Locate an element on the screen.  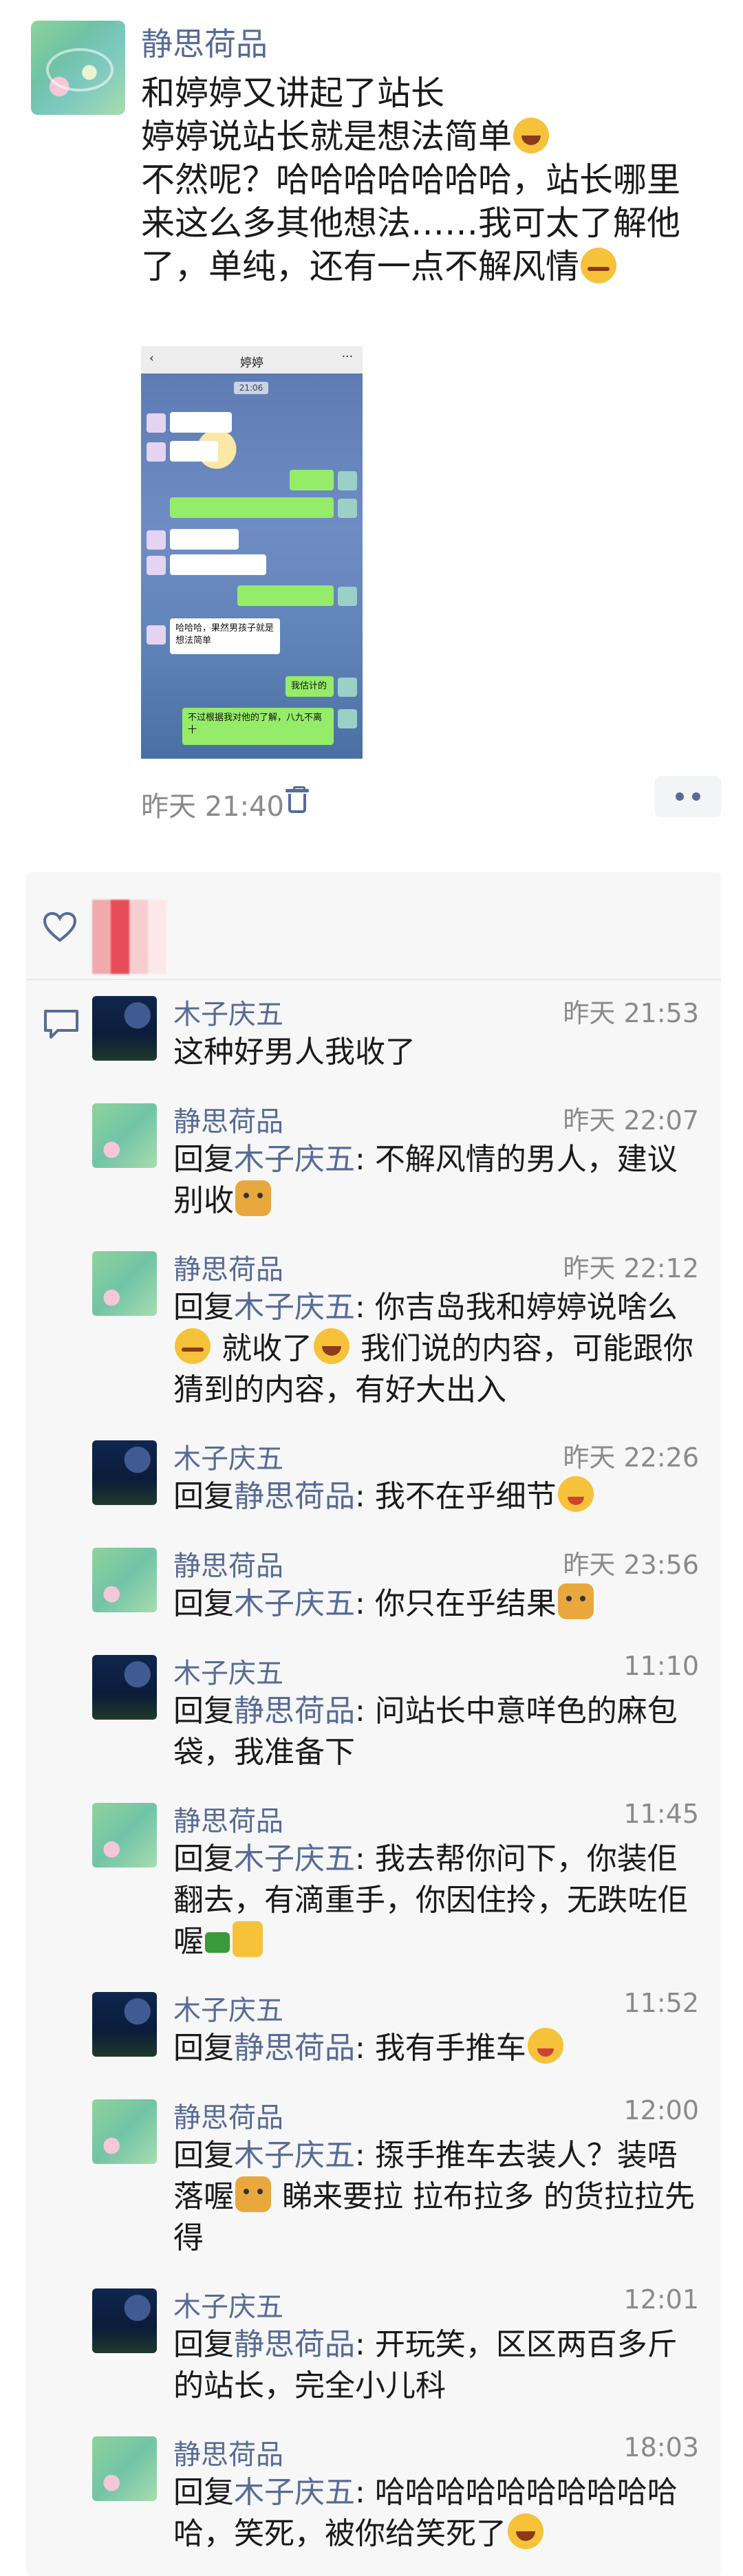
comment-time: 12:01 is located at coordinates (661, 2299).